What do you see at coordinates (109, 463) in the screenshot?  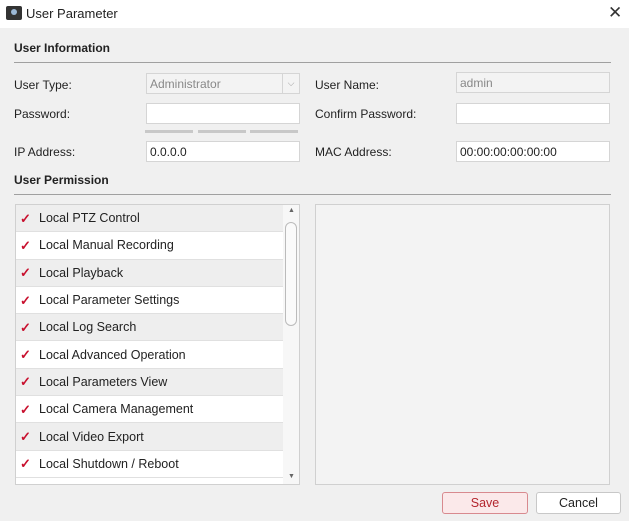 I see `permission-item-label: Local Shutdown / Reboot` at bounding box center [109, 463].